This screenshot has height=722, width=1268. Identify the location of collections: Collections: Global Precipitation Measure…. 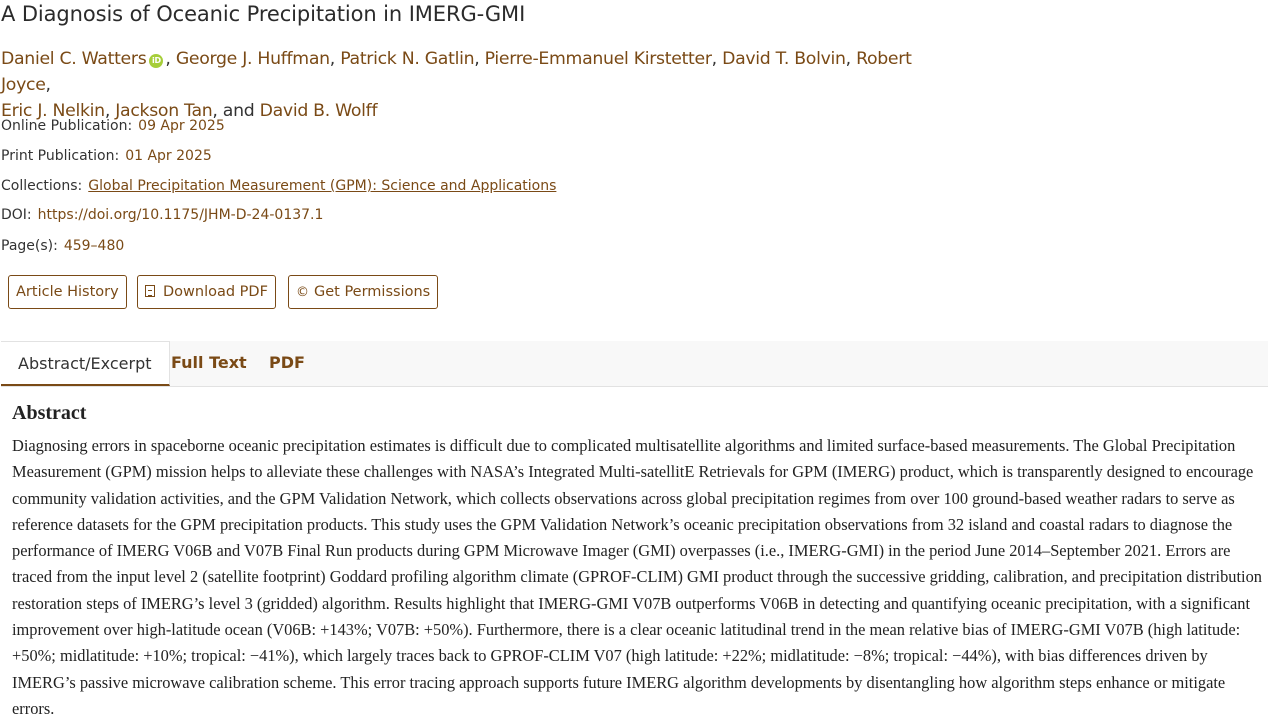
(278, 186).